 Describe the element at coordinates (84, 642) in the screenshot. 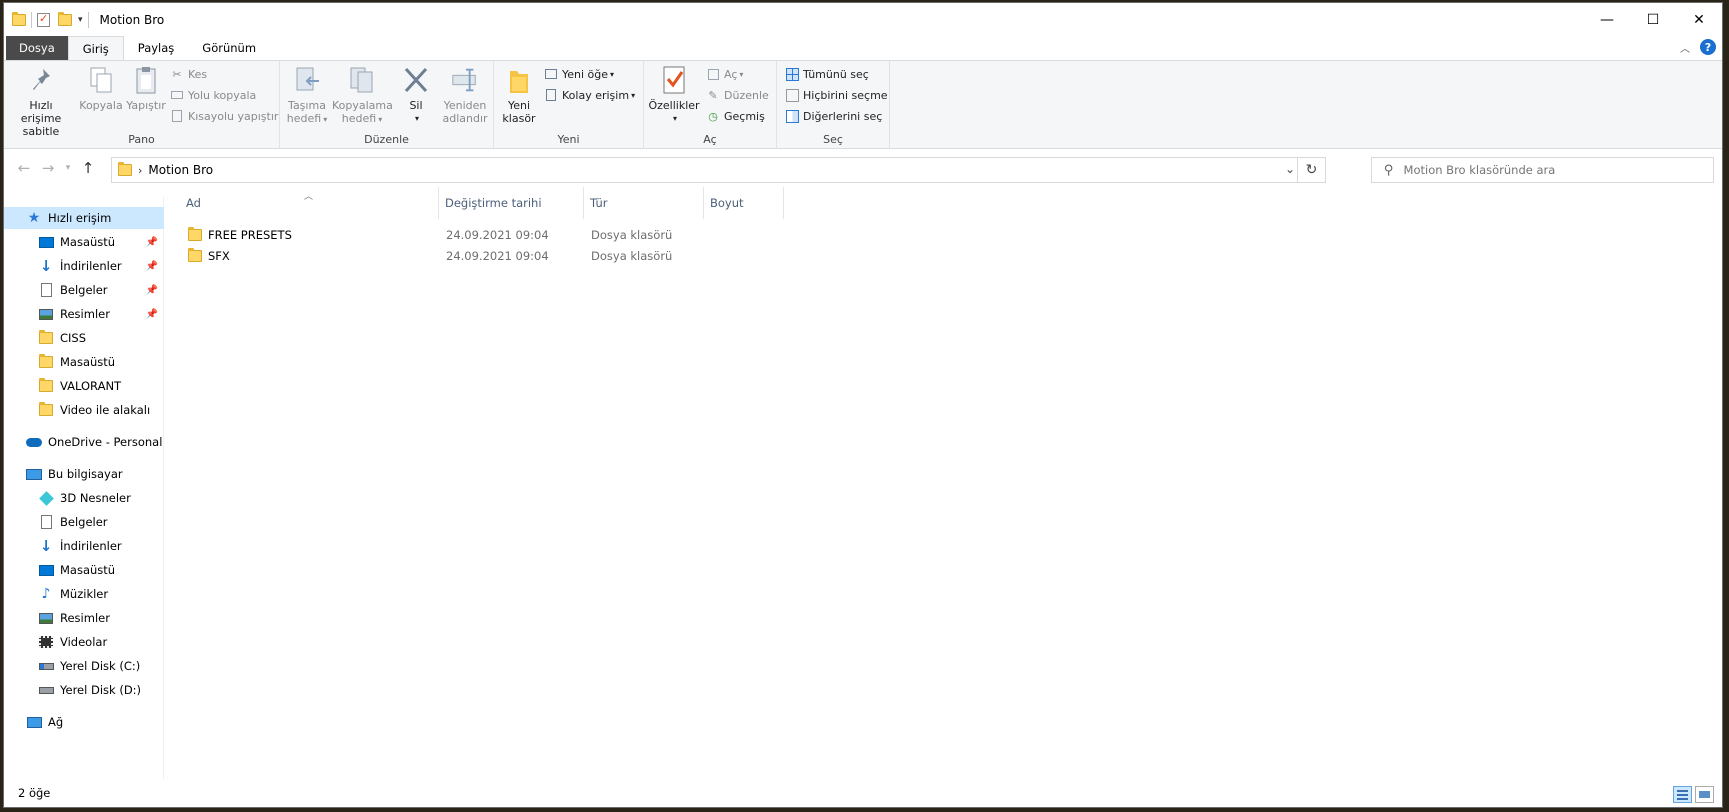

I see `nav-item-videolar: Videolar` at that location.